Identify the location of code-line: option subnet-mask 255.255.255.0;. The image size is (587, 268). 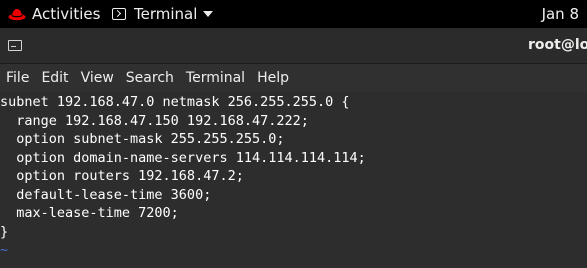
(142, 139).